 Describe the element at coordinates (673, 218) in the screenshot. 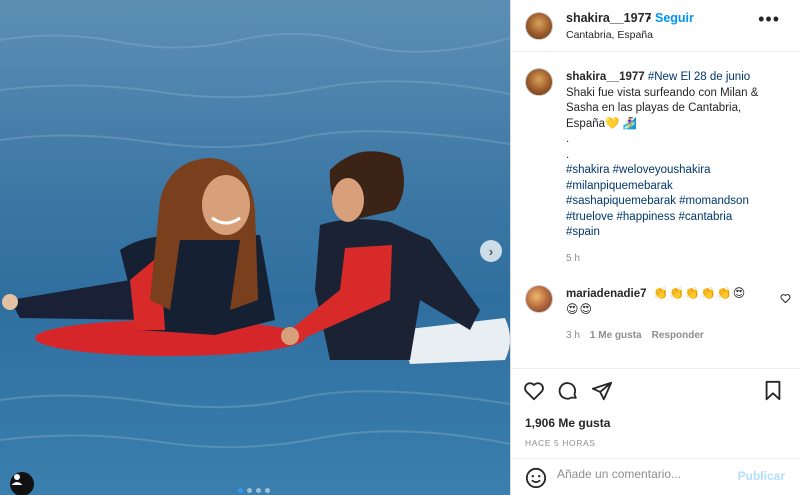

I see `hashtag: #truelove #happiness #cantabria` at that location.